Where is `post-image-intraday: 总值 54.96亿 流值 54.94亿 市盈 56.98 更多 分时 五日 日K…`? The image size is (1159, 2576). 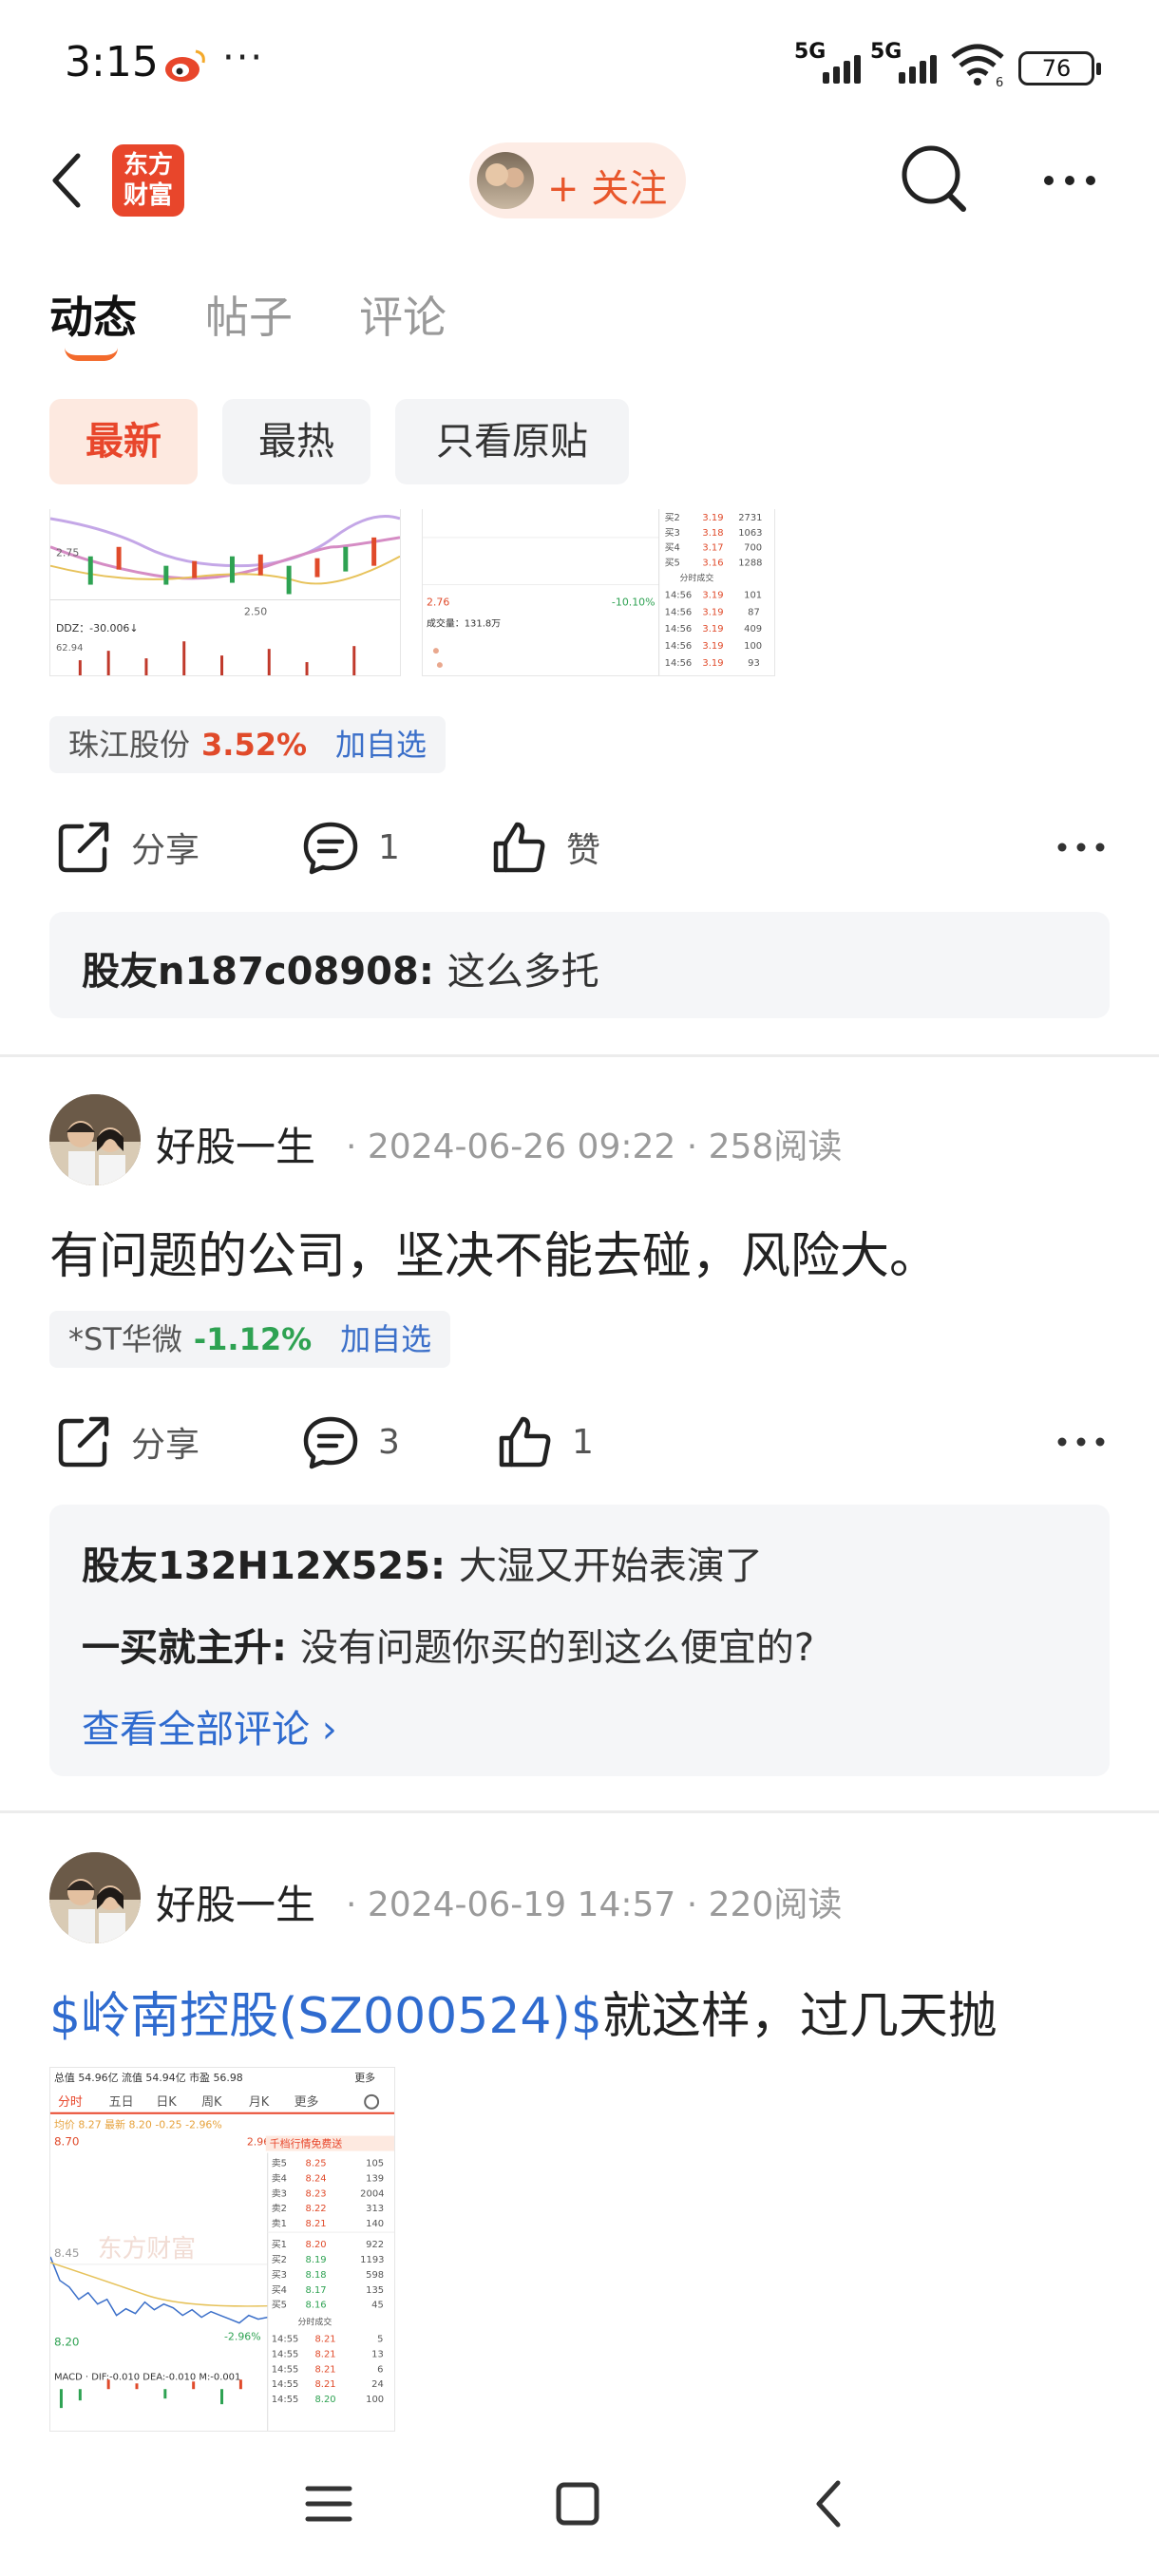
post-image-intraday: 总值 54.96亿 流值 54.94亿 市盈 56.98 更多 分时 五日 日K… is located at coordinates (222, 2249).